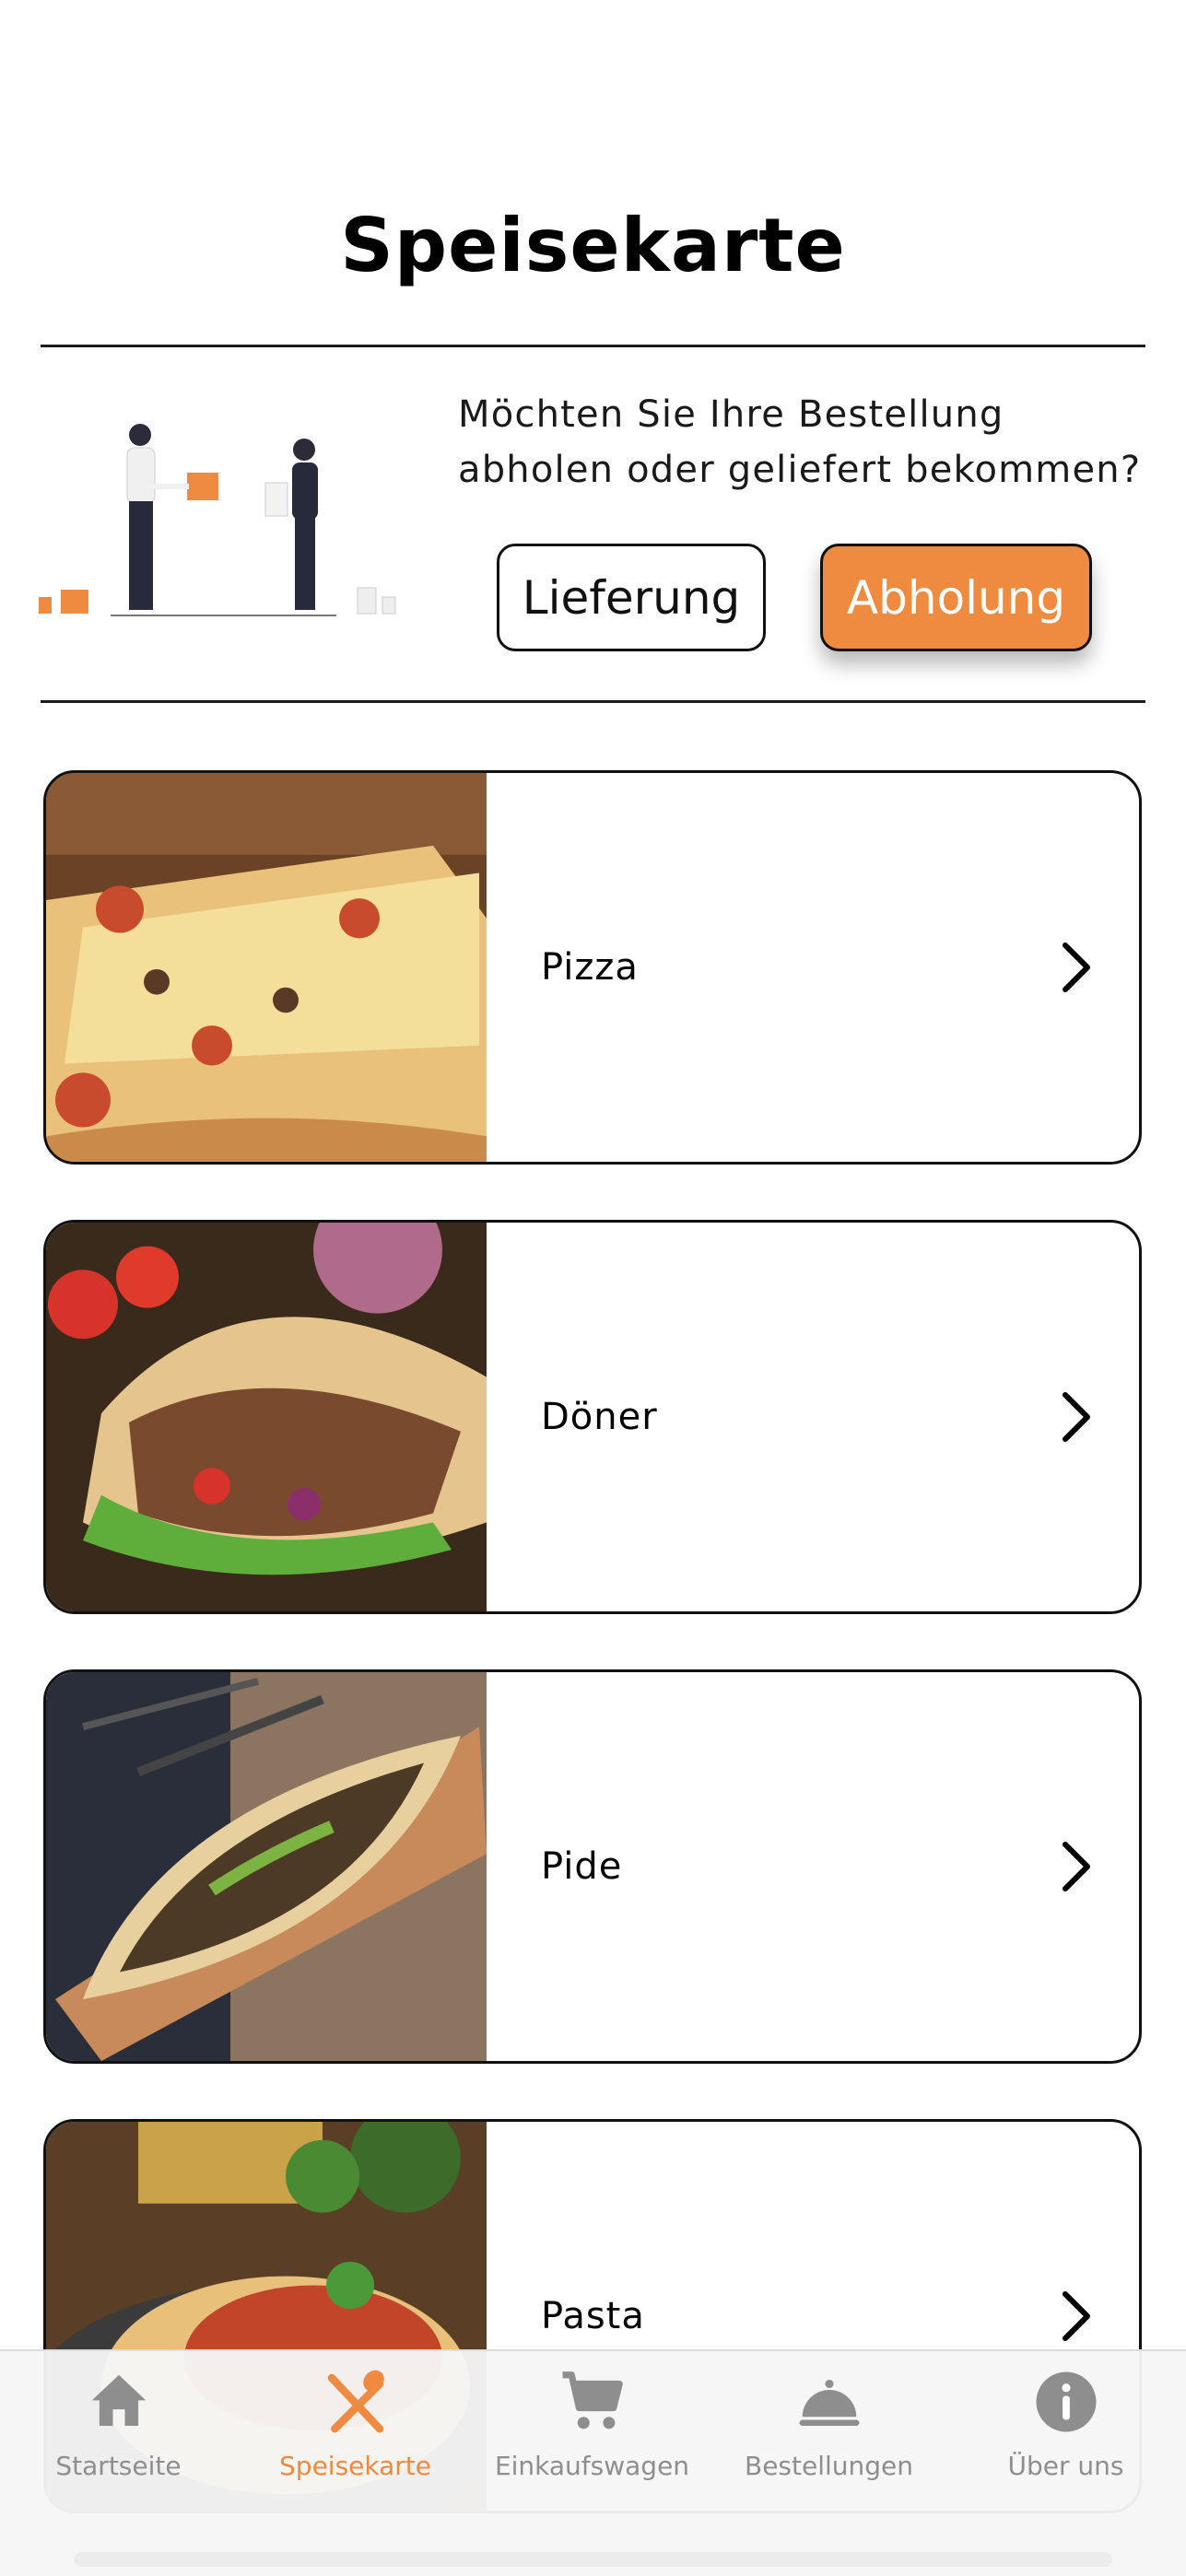 The height and width of the screenshot is (2576, 1186). Describe the element at coordinates (631, 597) in the screenshot. I see `delivery-button: Lieferung` at that location.